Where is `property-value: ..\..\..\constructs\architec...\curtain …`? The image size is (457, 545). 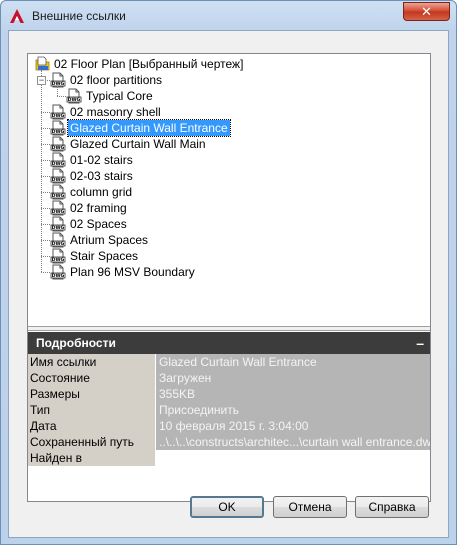
property-value: ..\..\..\constructs\architec...\curtain … is located at coordinates (293, 442).